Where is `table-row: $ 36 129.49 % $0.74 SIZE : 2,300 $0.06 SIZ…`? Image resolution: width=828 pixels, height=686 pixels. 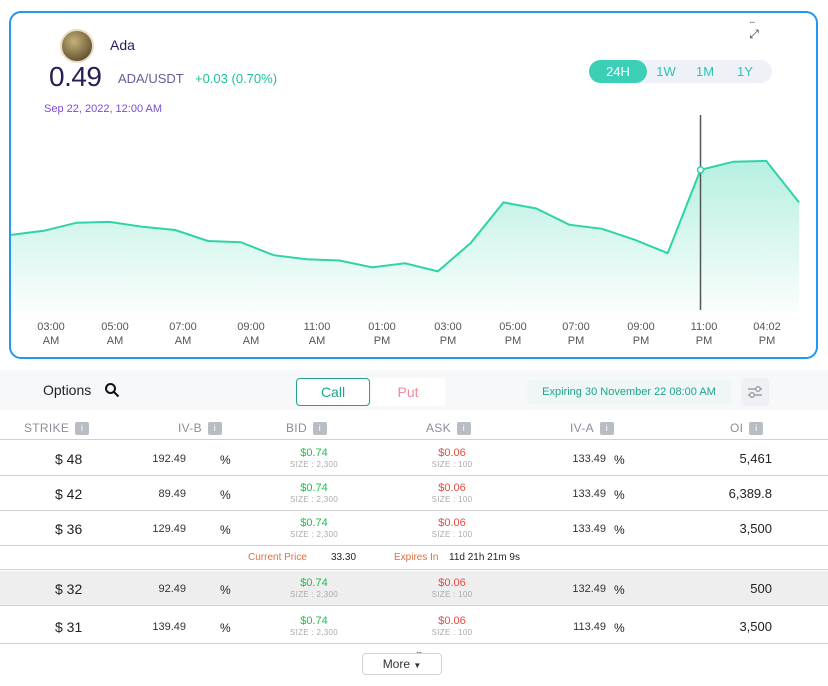 table-row: $ 36 129.49 % $0.74 SIZE : 2,300 $0.06 SIZ… is located at coordinates (414, 528).